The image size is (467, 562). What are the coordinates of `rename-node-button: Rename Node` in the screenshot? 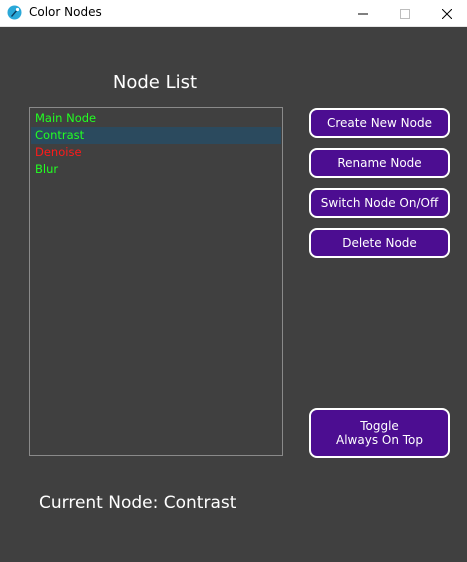 It's located at (379, 163).